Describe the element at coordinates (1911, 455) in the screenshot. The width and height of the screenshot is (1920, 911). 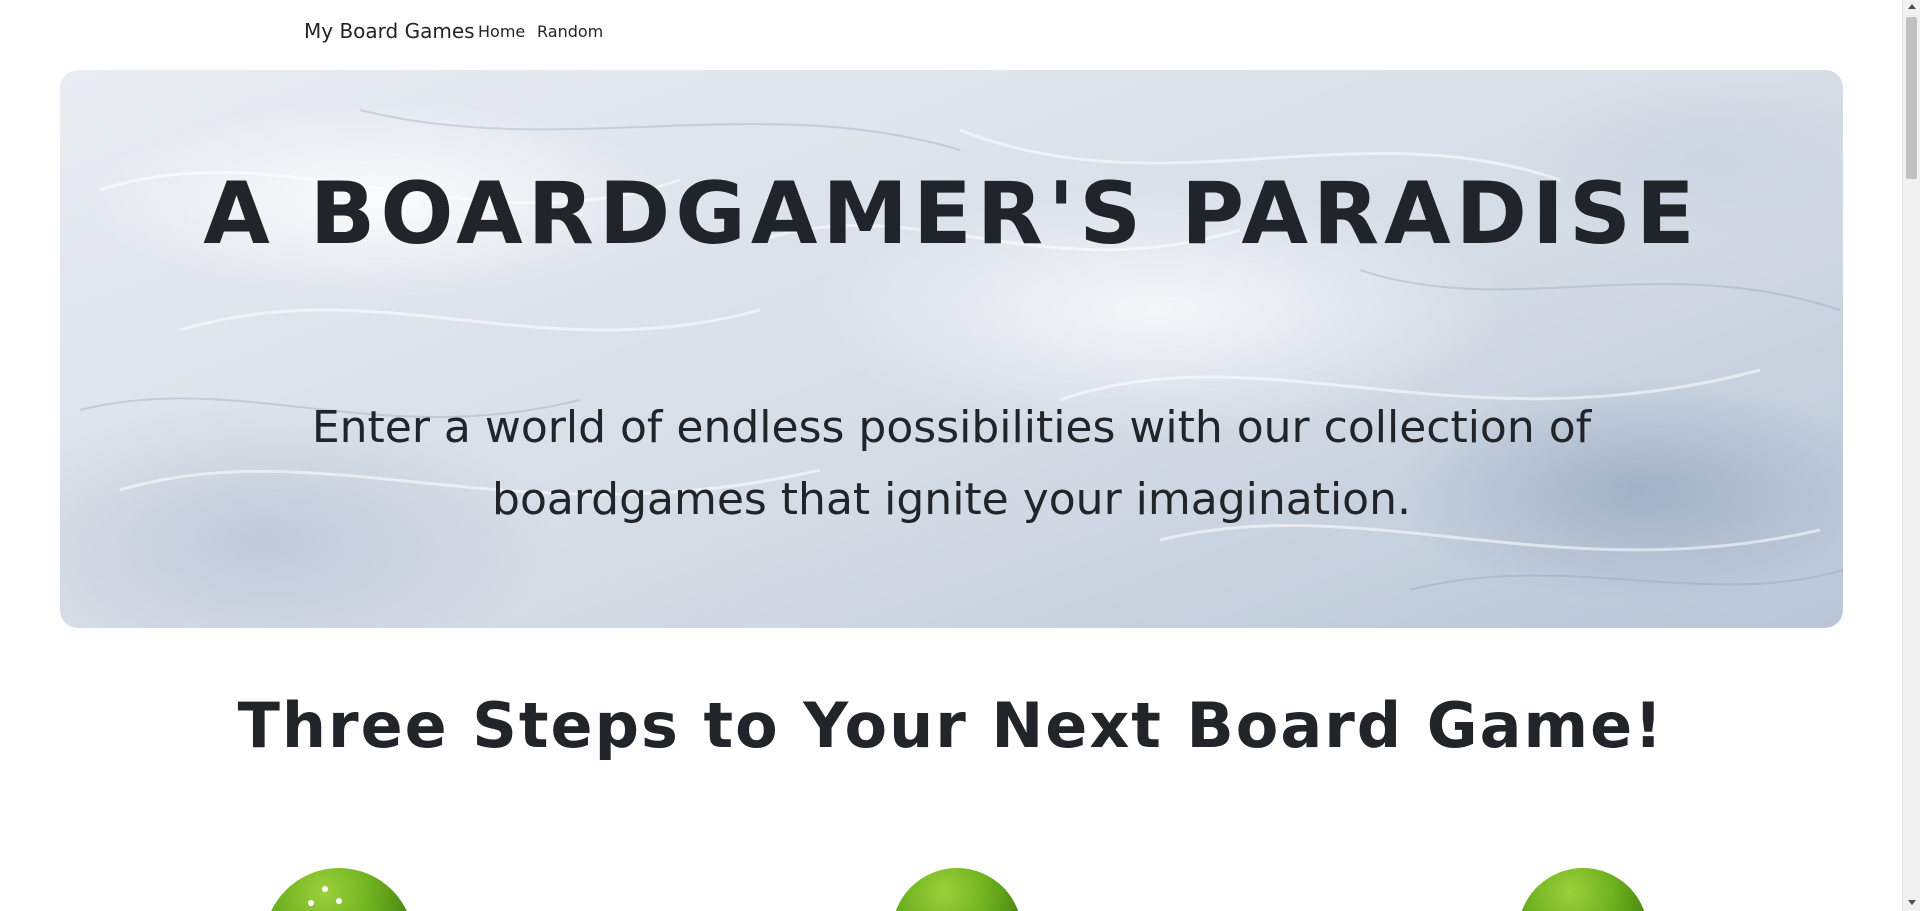
I see `vertical-scrollbar` at that location.